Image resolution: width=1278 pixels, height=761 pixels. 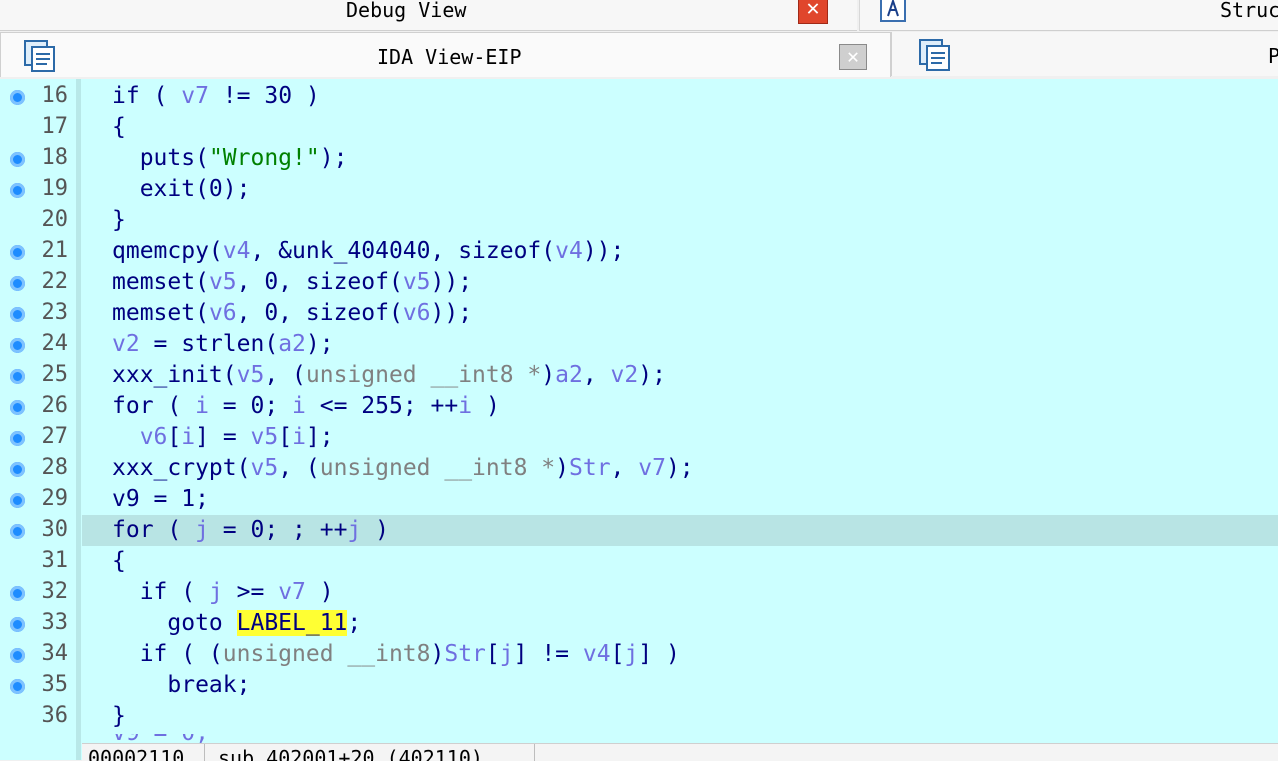 I want to click on tab-ida-view: IDA View-EIP ✕, so click(x=445, y=54).